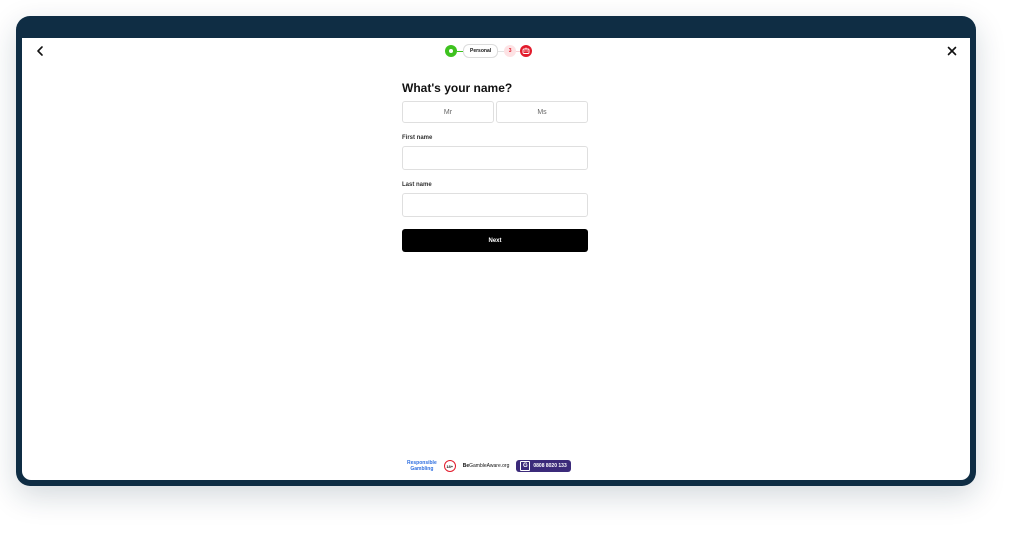 This screenshot has height=534, width=1024. I want to click on age-restriction-badge: 18+, so click(449, 466).